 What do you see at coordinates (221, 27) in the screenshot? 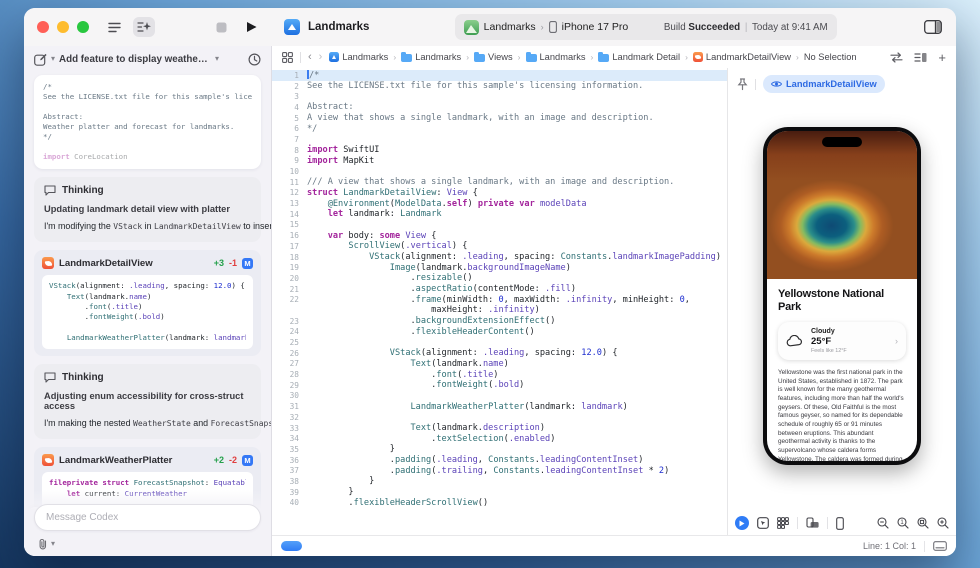
I see `stop-button` at bounding box center [221, 27].